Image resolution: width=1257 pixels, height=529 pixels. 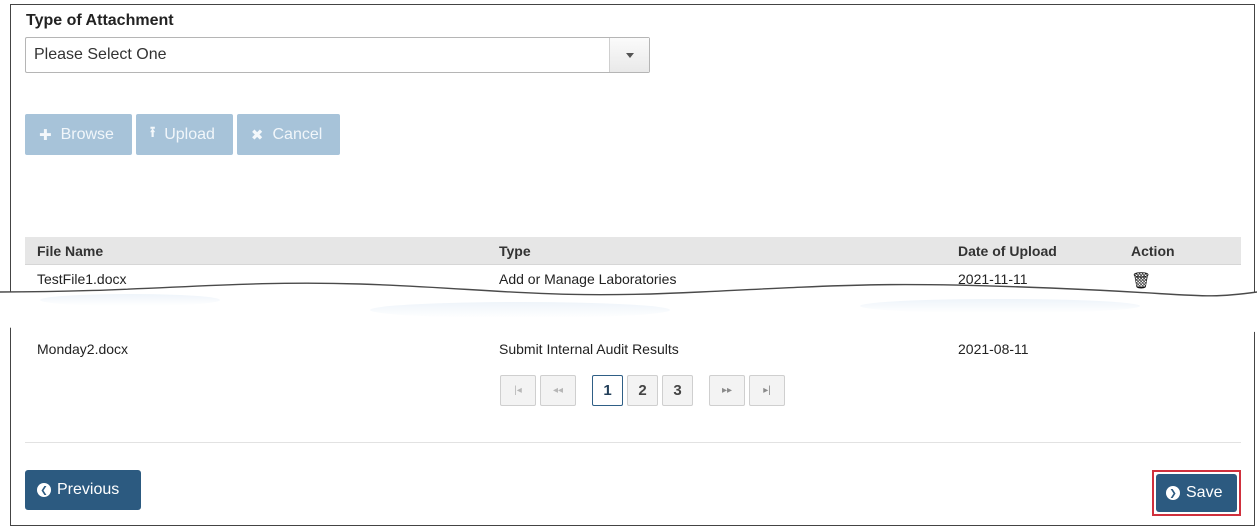 I want to click on caret-down-icon, so click(x=629, y=55).